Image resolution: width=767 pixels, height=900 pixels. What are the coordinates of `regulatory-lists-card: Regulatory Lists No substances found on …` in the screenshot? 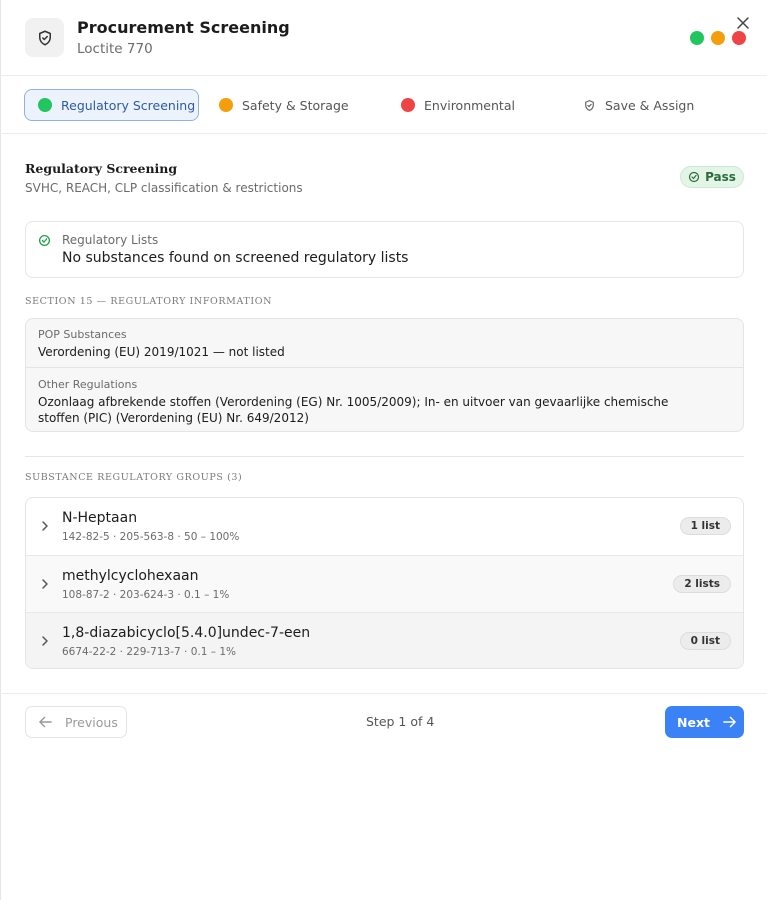 It's located at (384, 249).